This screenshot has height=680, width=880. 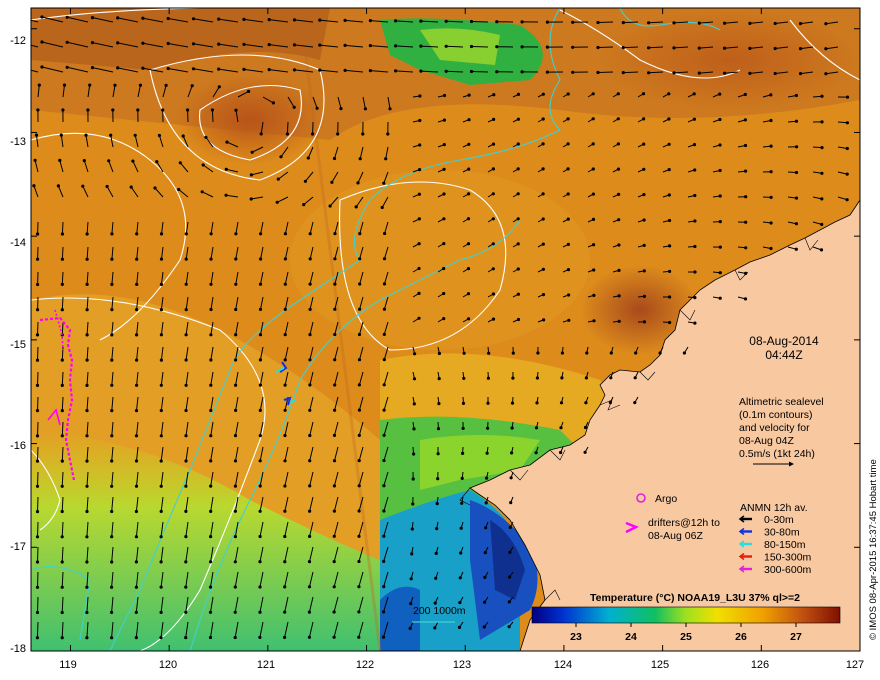 I want to click on lat-label: -12, so click(x=18, y=41).